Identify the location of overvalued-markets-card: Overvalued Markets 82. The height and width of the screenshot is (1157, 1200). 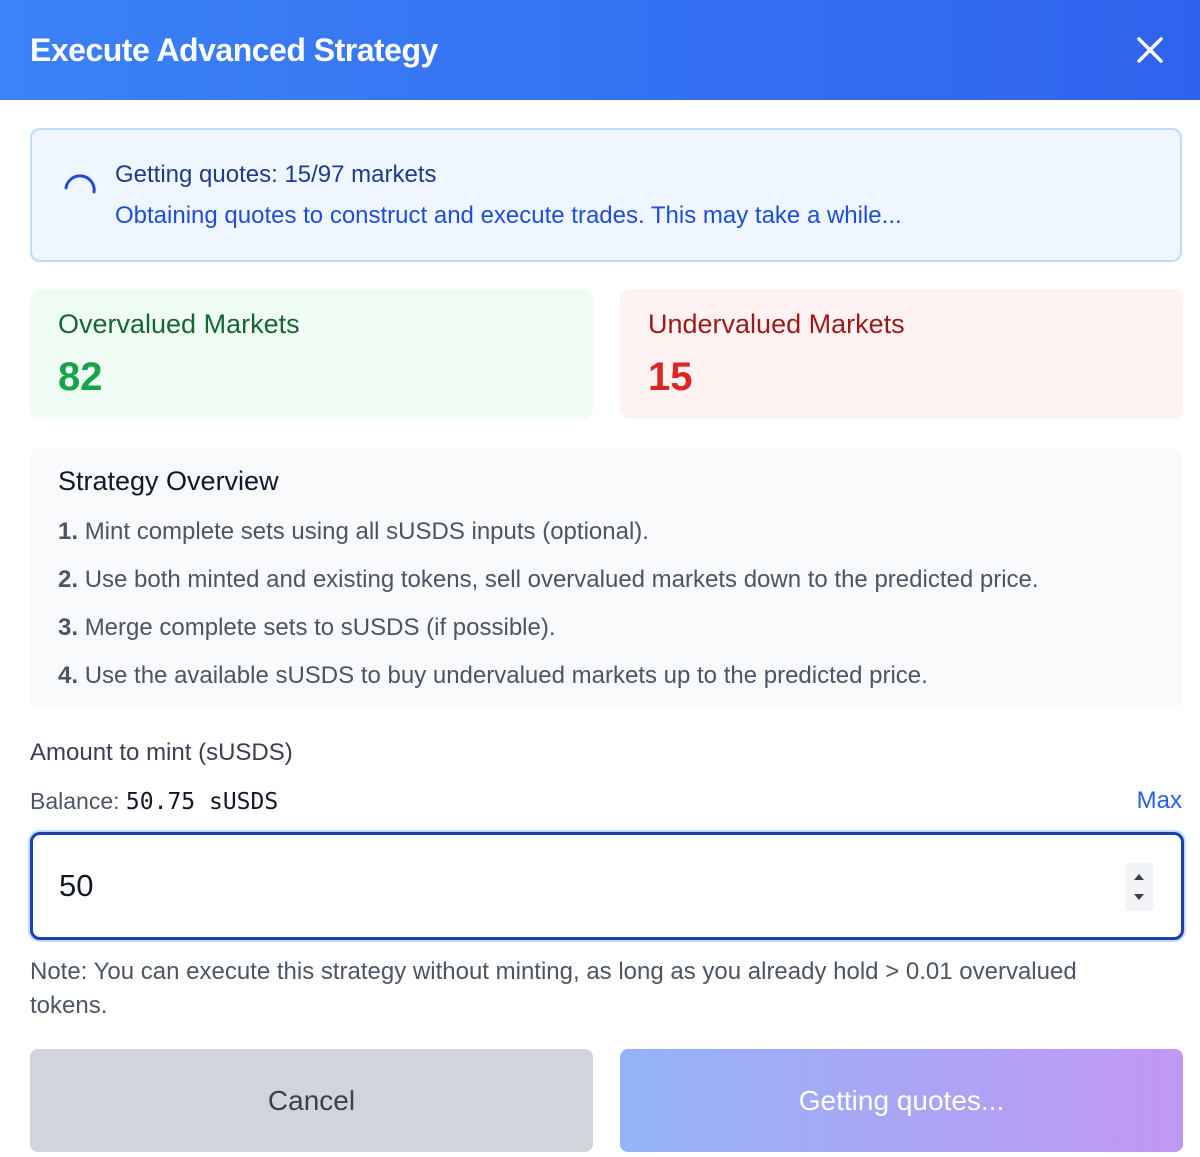
(311, 354).